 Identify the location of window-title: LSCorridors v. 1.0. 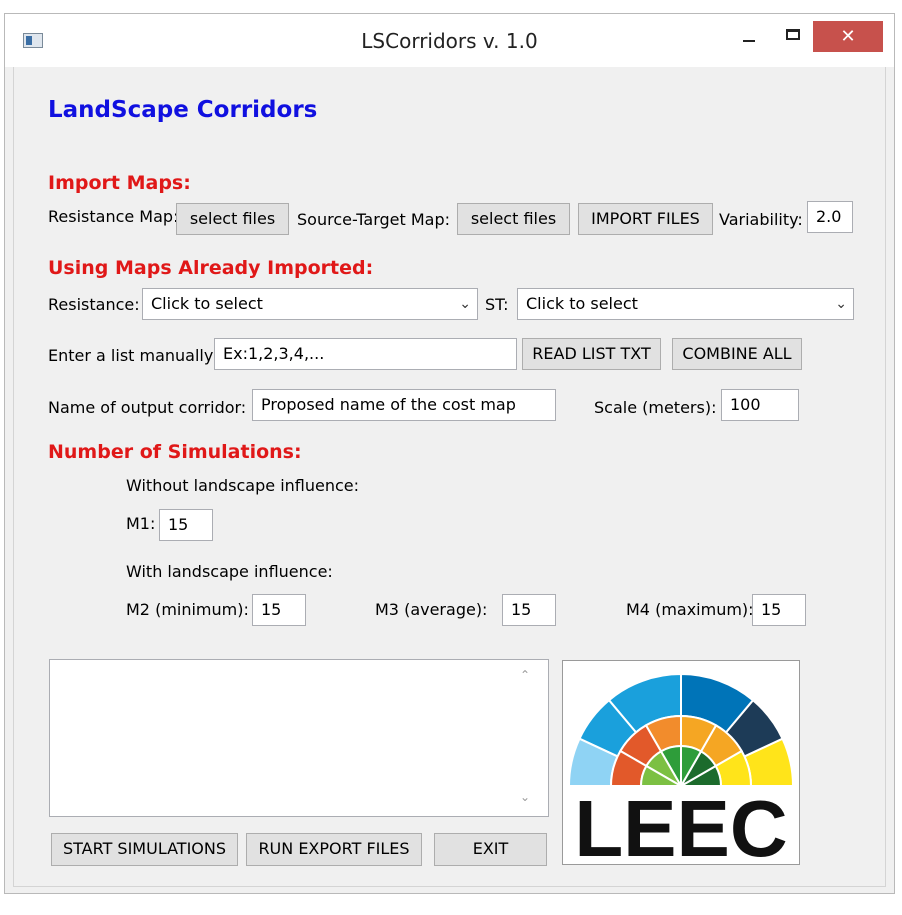
(449, 41).